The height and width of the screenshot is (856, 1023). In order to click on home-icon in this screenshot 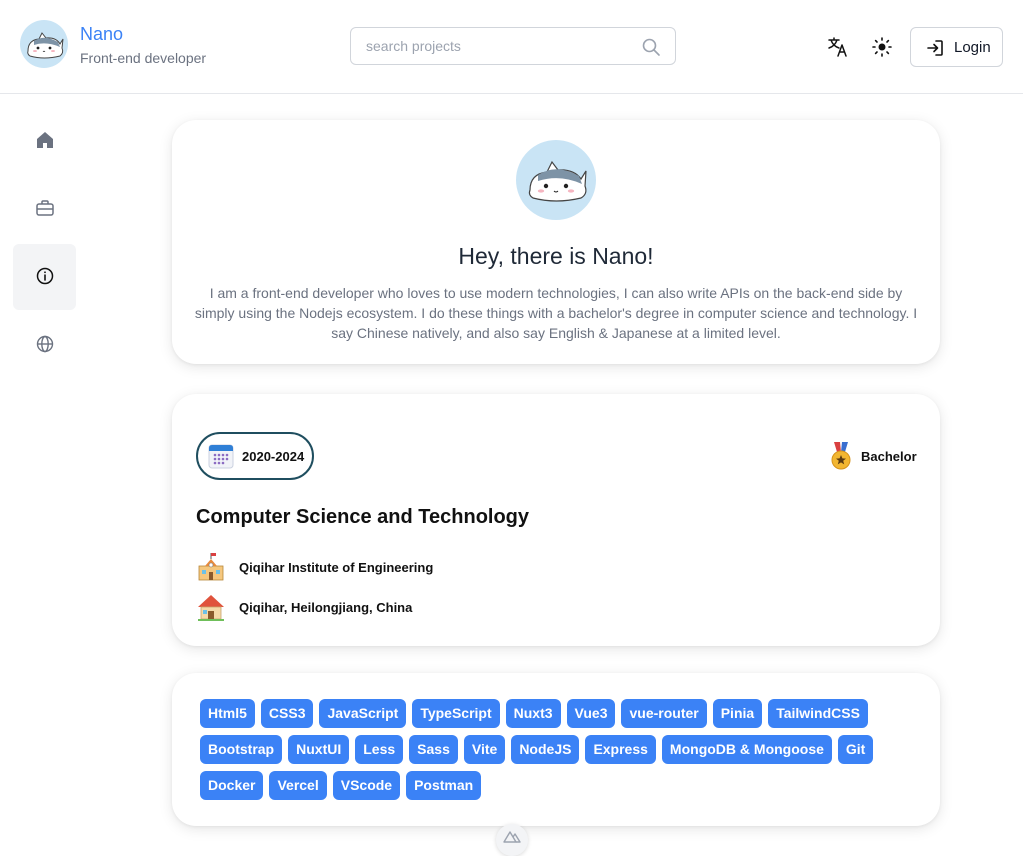, I will do `click(45, 140)`.